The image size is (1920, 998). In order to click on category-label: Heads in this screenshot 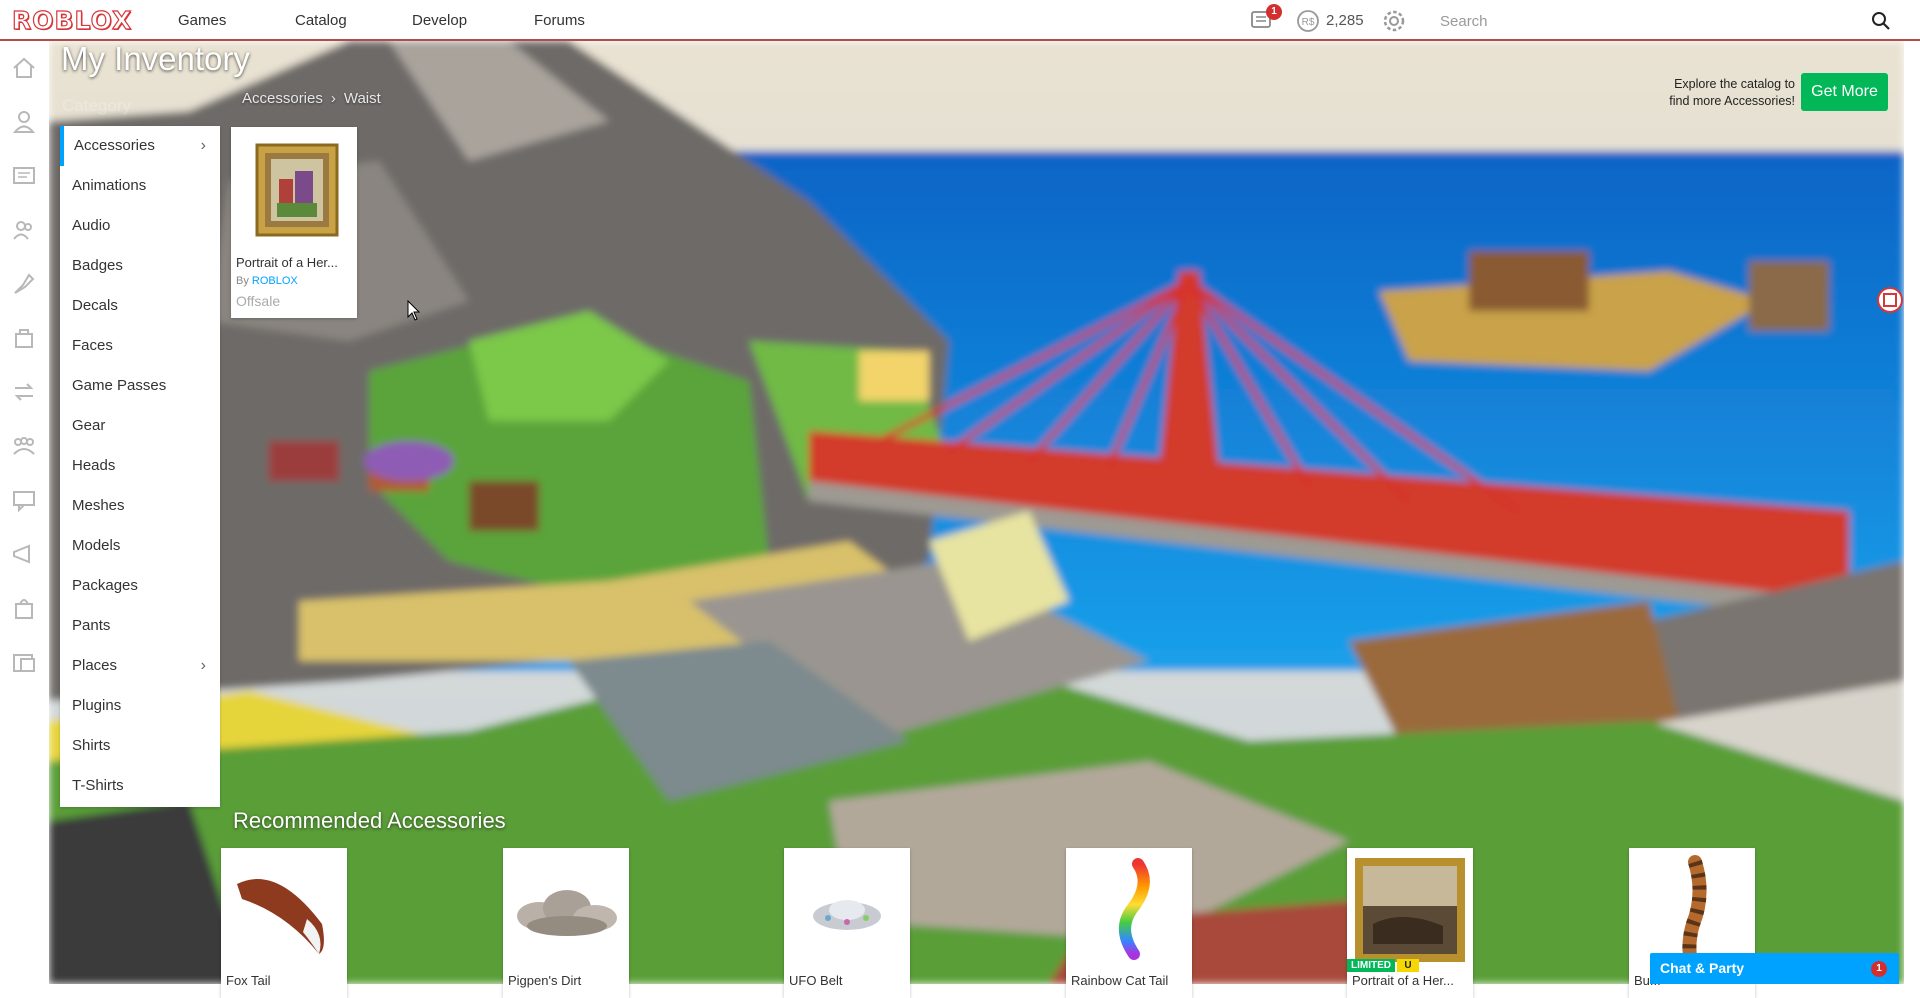, I will do `click(94, 465)`.